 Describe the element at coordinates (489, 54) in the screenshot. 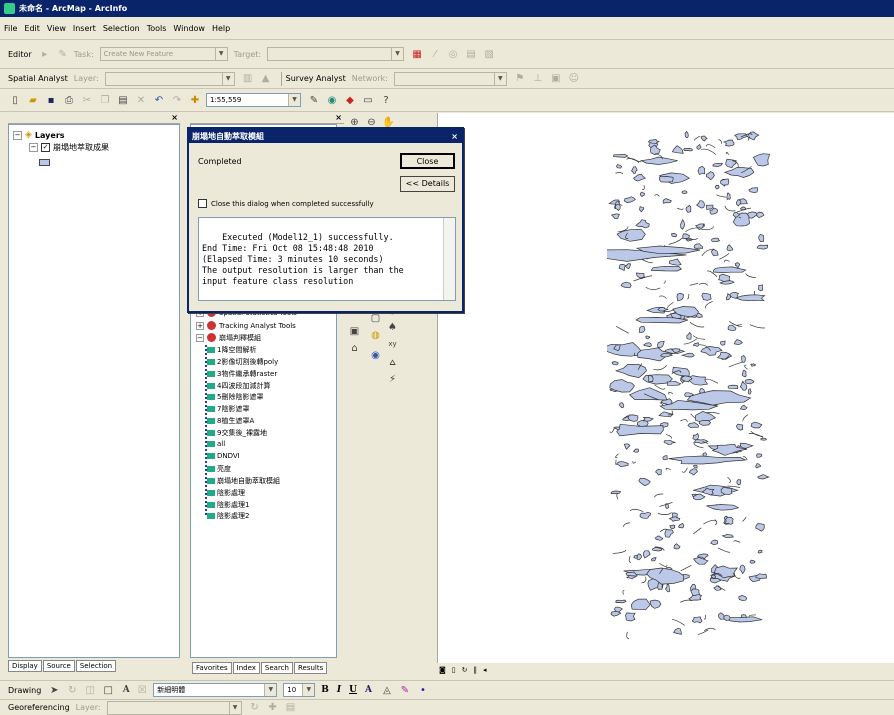

I see `sketch-properties-icon: ▧` at that location.